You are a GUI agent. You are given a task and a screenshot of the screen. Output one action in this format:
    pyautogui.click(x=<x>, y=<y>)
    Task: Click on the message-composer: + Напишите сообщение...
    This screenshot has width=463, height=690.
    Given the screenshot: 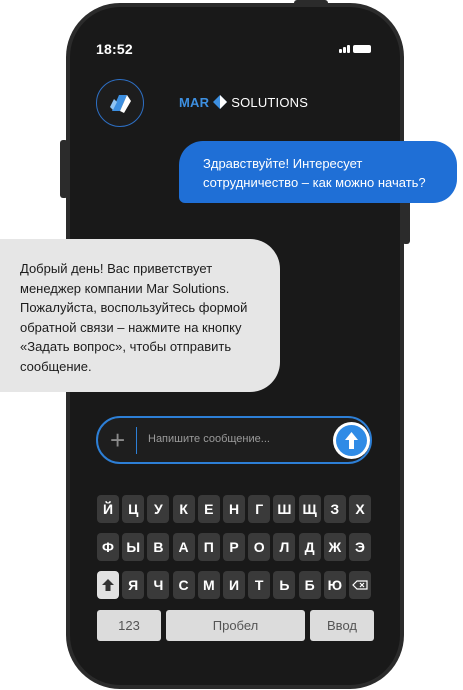 What is the action you would take?
    pyautogui.click(x=234, y=440)
    